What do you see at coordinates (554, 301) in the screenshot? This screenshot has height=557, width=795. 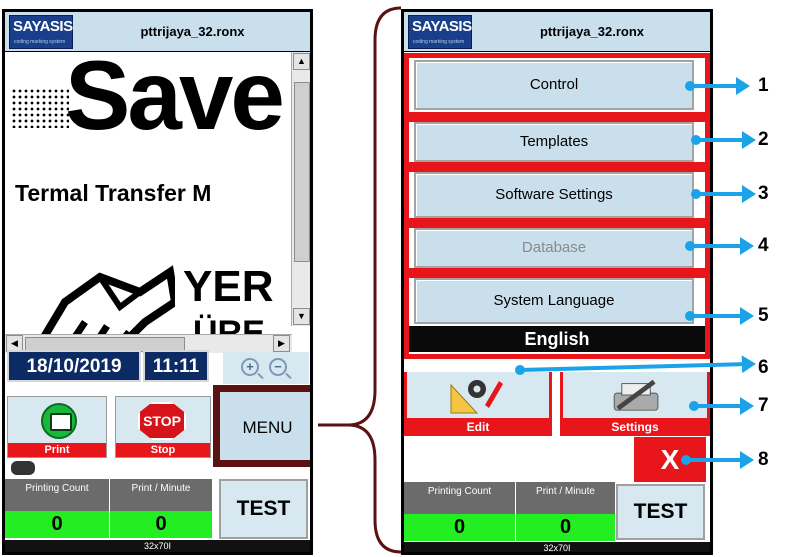 I see `system-language-button: System Language` at bounding box center [554, 301].